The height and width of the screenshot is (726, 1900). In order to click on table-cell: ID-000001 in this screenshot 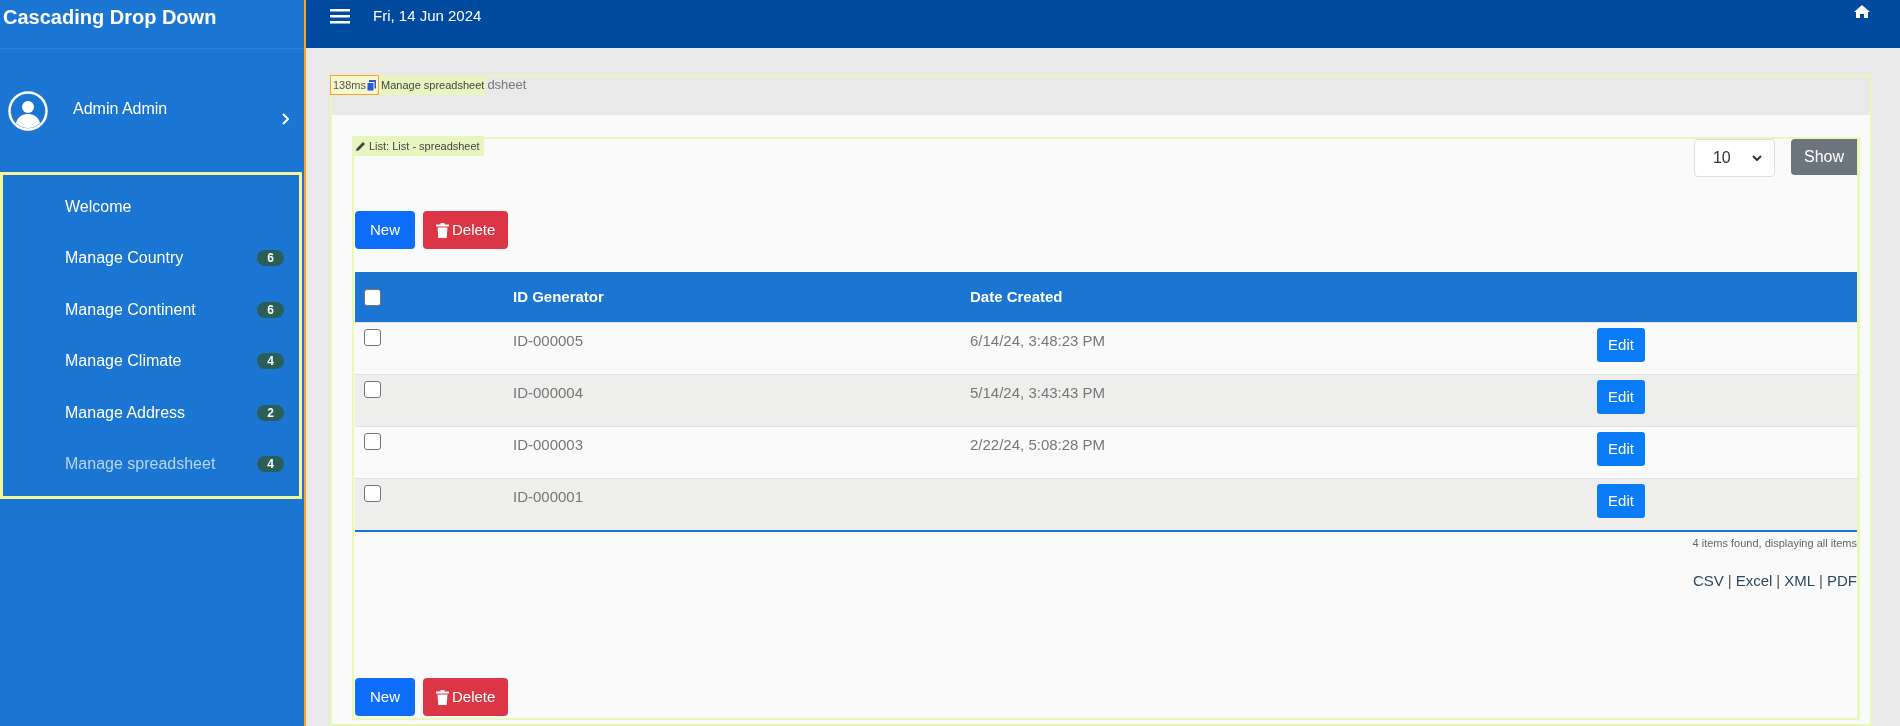, I will do `click(548, 496)`.